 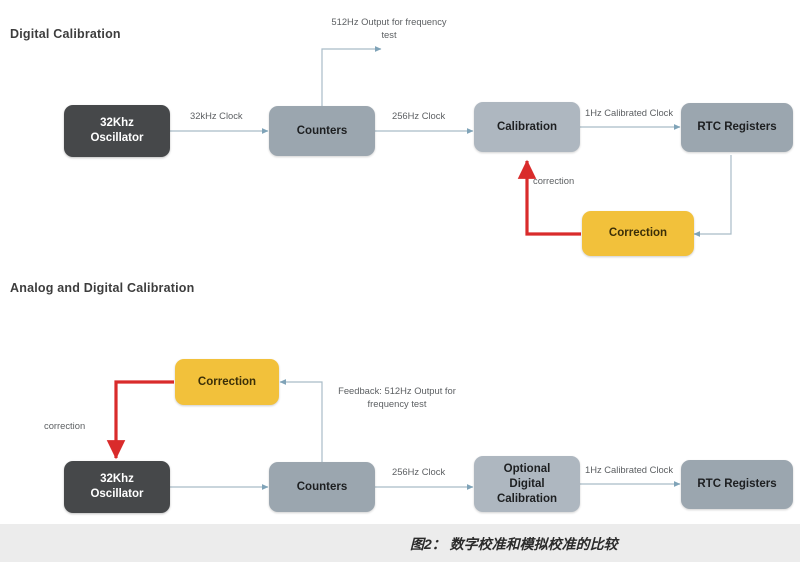 What do you see at coordinates (117, 131) in the screenshot?
I see `node-oscillator: 32Khz Oscillator` at bounding box center [117, 131].